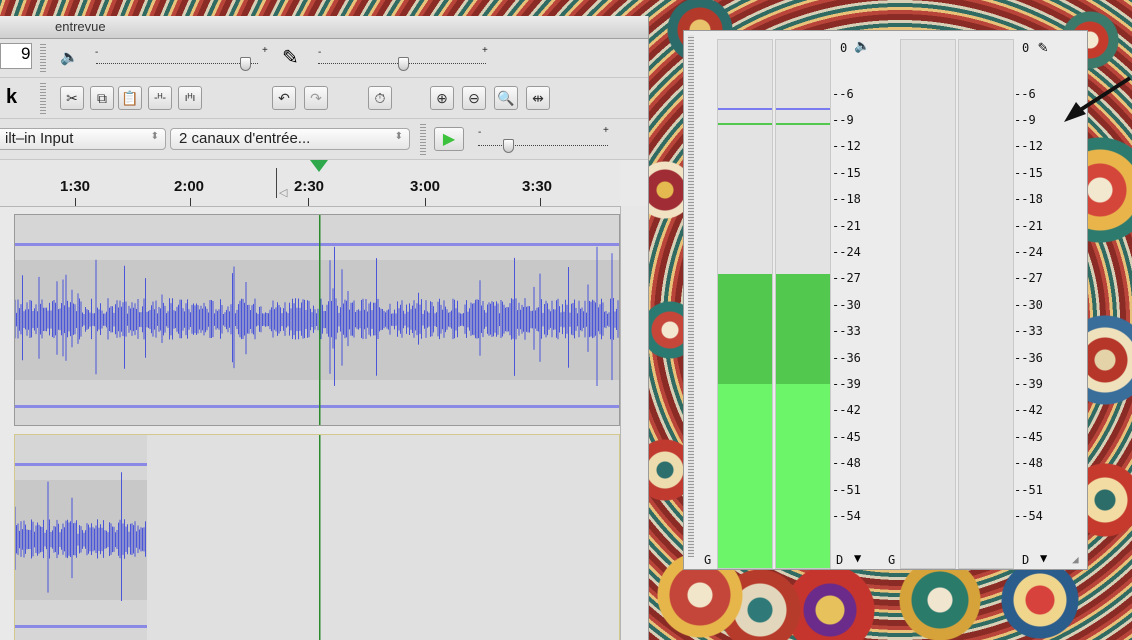 The width and height of the screenshot is (1132, 640). What do you see at coordinates (425, 186) in the screenshot?
I see `ruler-label: 3:00` at bounding box center [425, 186].